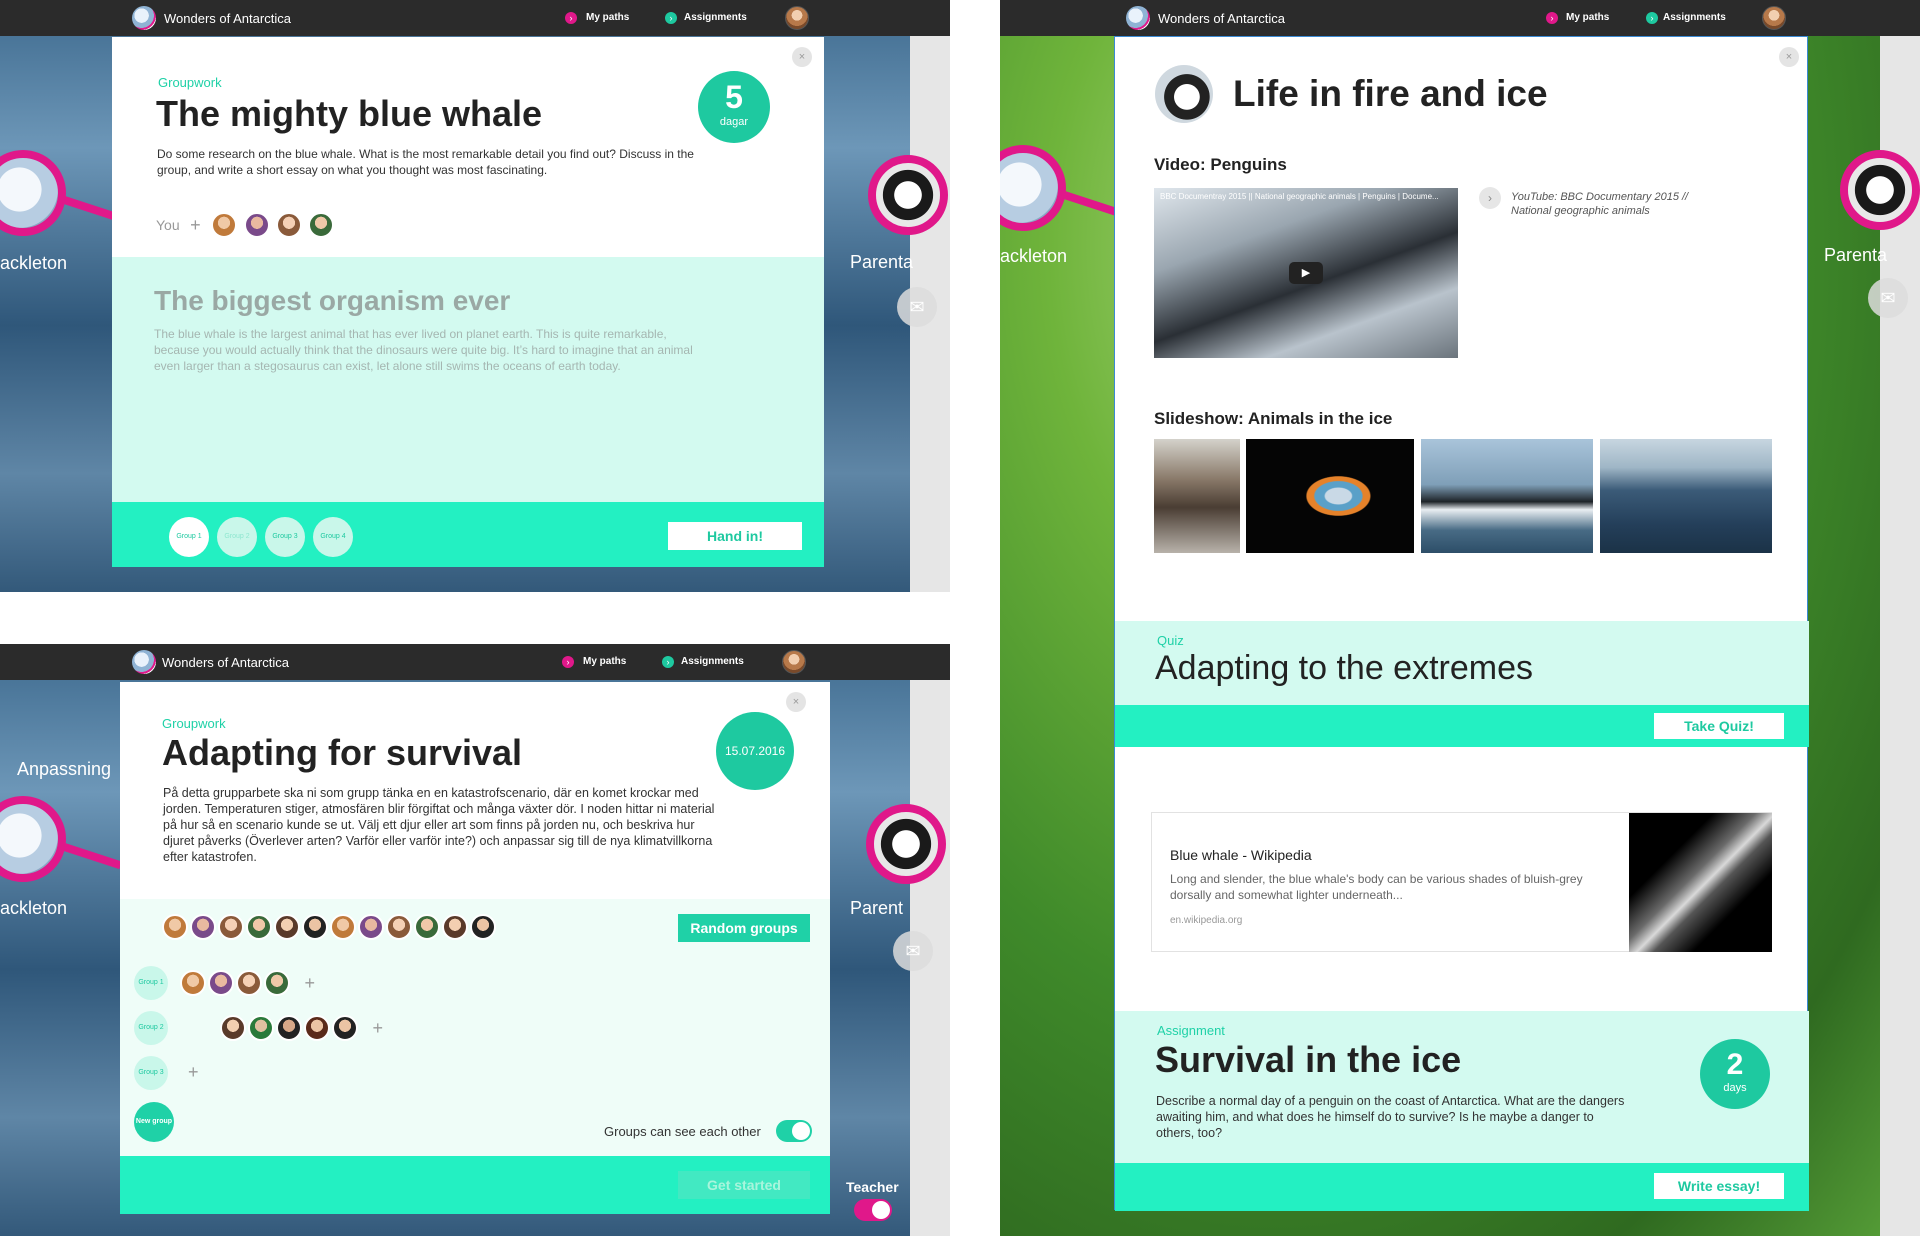  What do you see at coordinates (1330, 496) in the screenshot?
I see `slide-krill` at bounding box center [1330, 496].